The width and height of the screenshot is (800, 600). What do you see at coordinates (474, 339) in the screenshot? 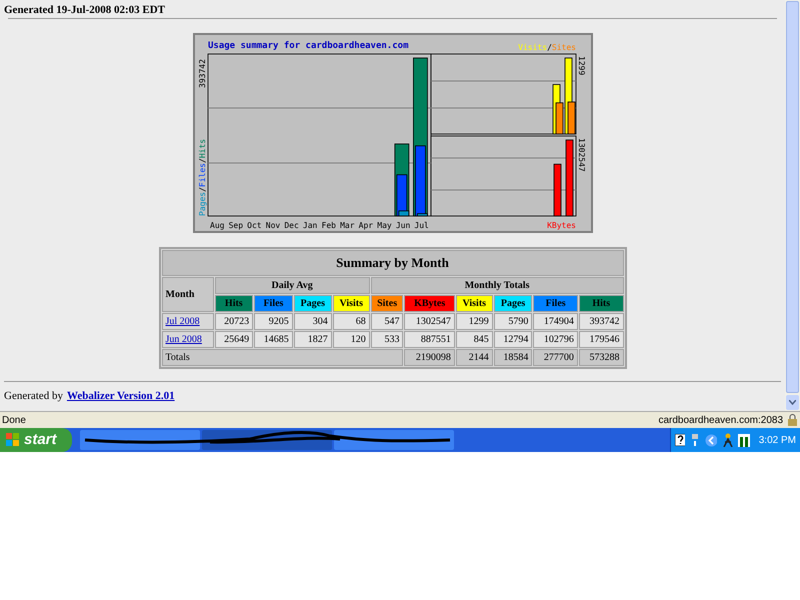
I see `table-cell: 845` at bounding box center [474, 339].